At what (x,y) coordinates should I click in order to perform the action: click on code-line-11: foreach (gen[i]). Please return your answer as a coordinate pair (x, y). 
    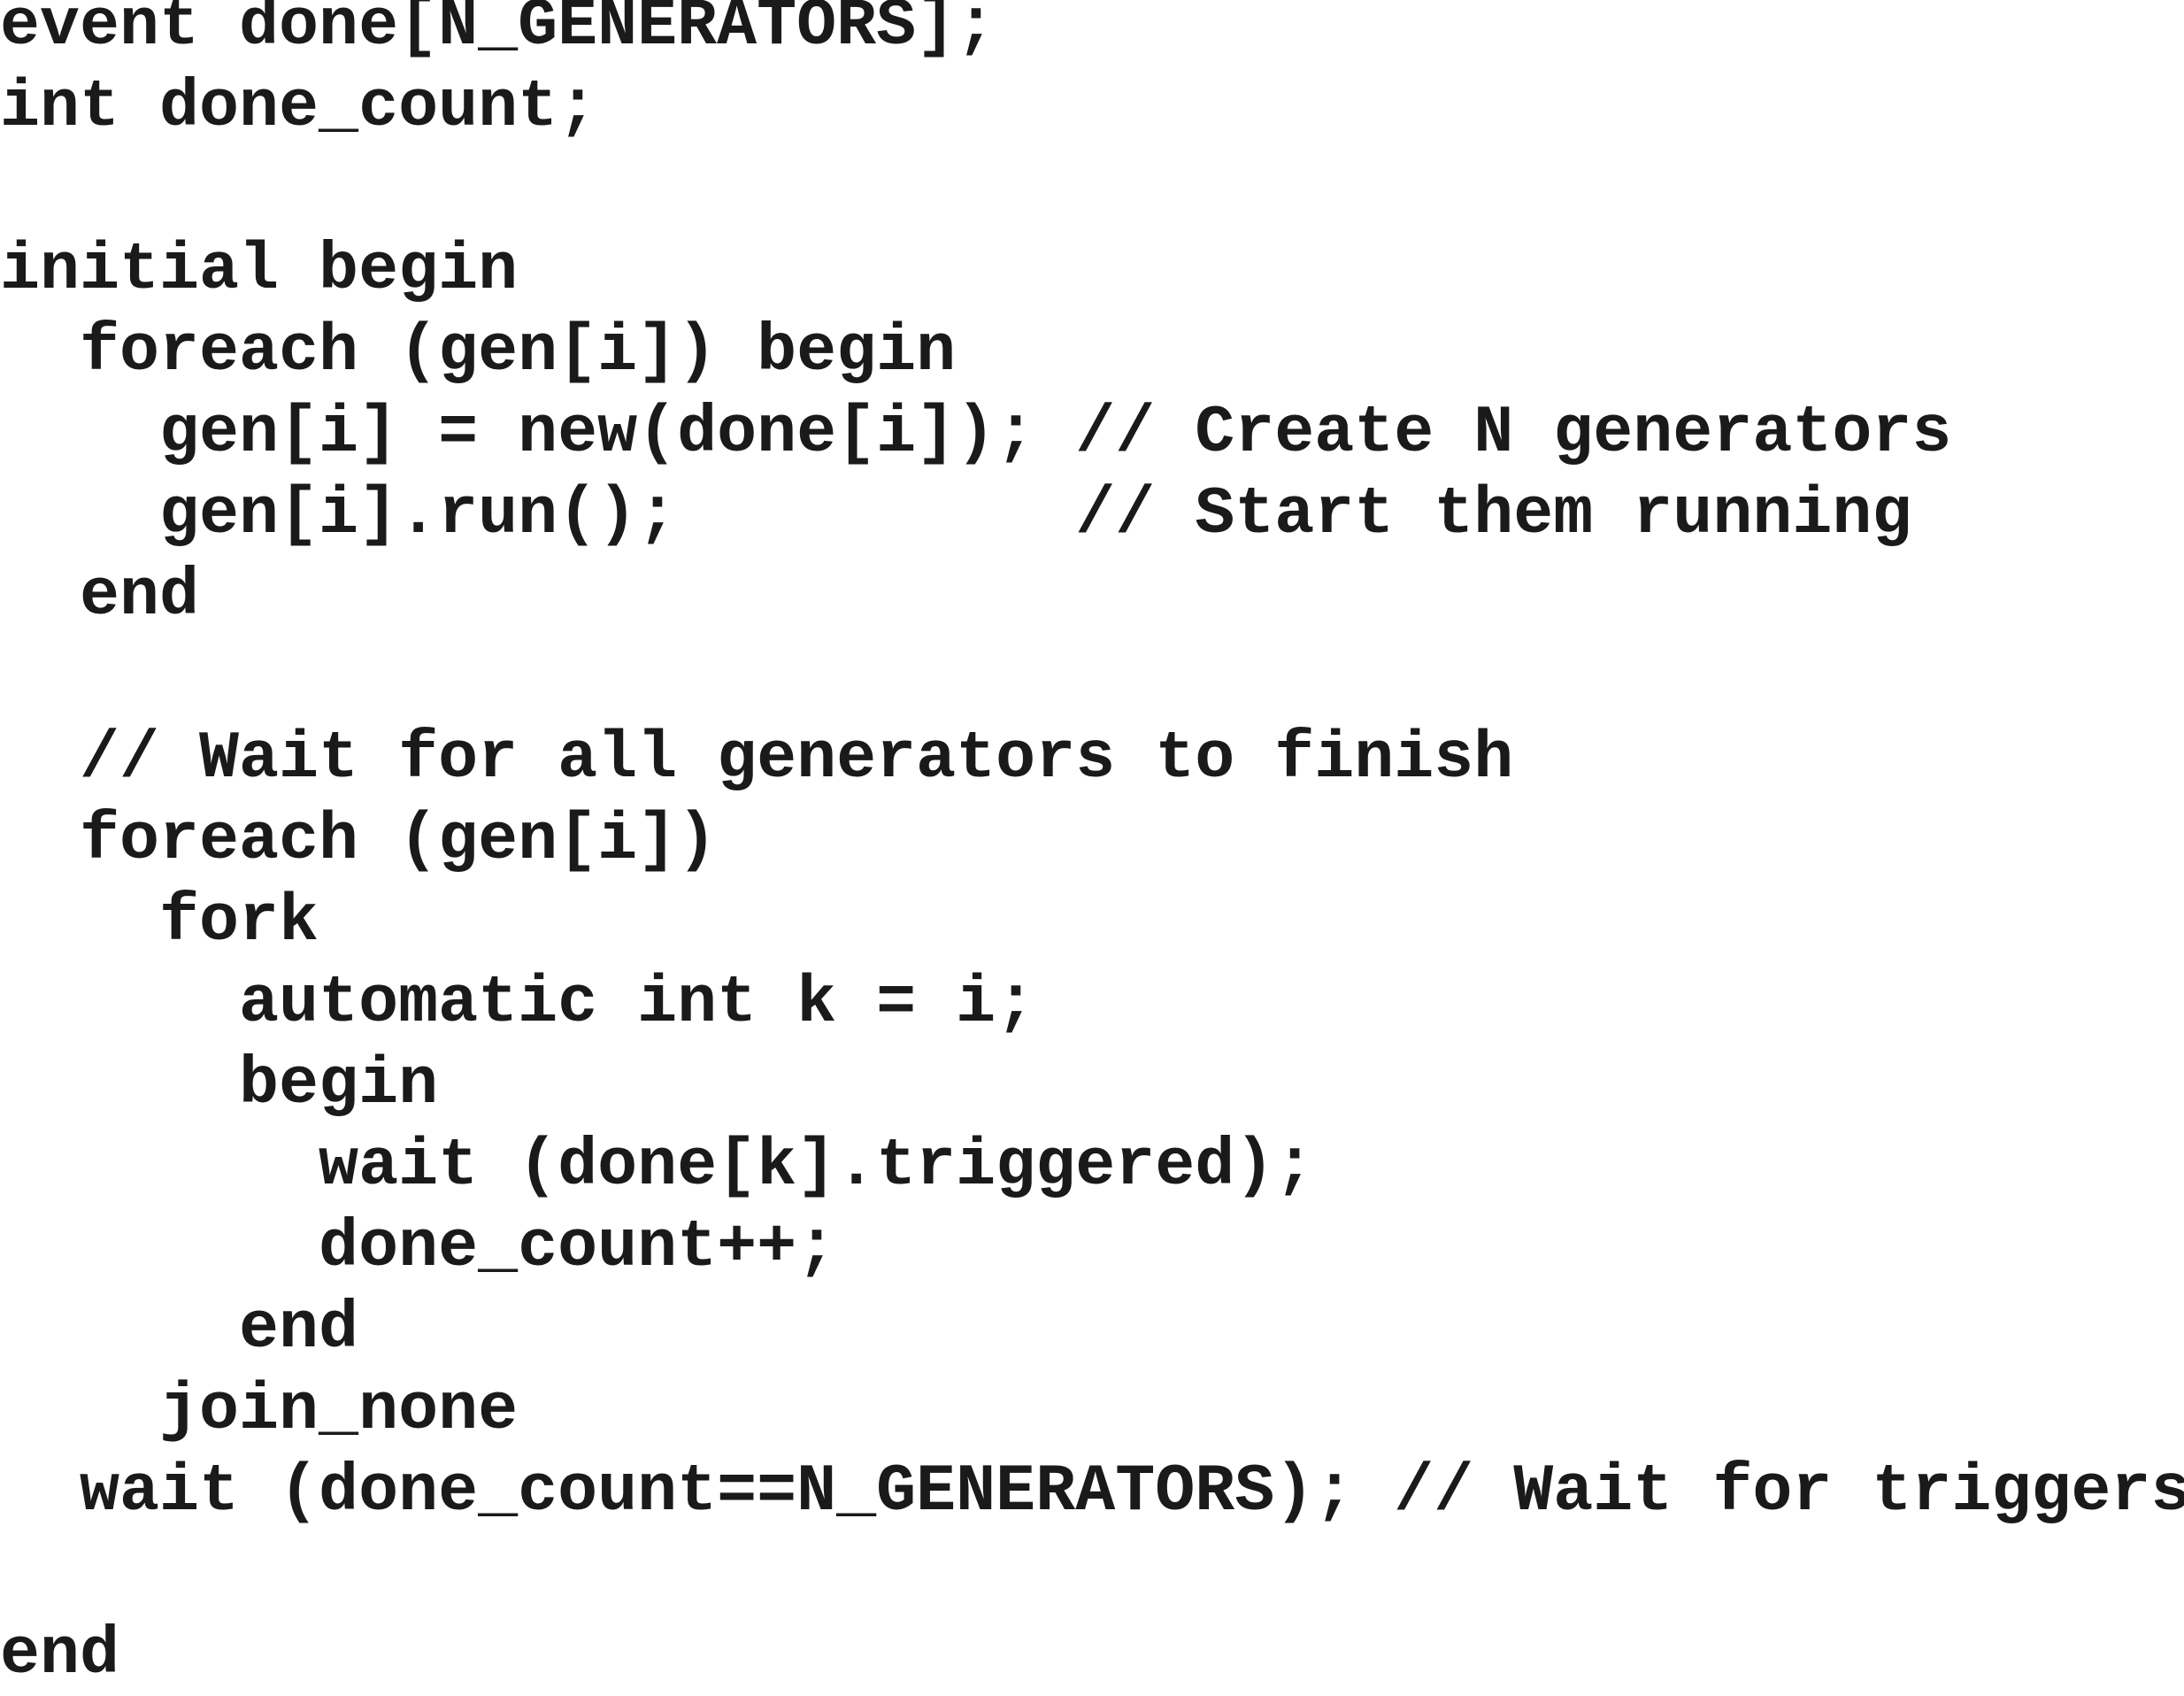
    Looking at the image, I should click on (359, 840).